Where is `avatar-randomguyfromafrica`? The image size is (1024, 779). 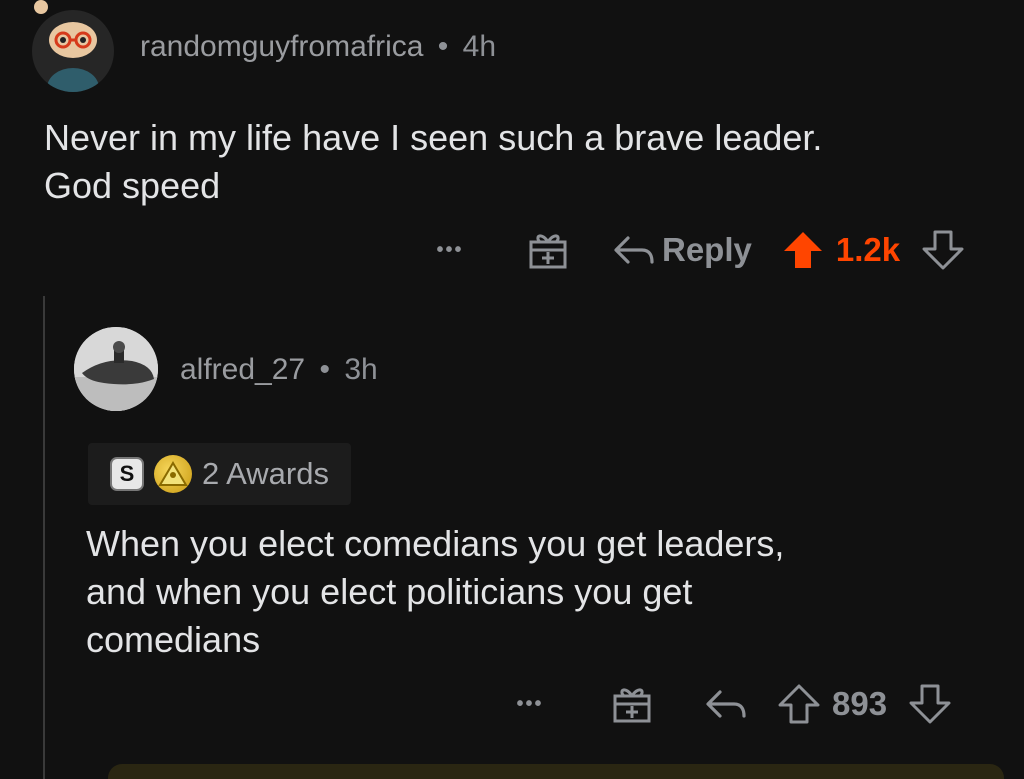 avatar-randomguyfromafrica is located at coordinates (73, 51).